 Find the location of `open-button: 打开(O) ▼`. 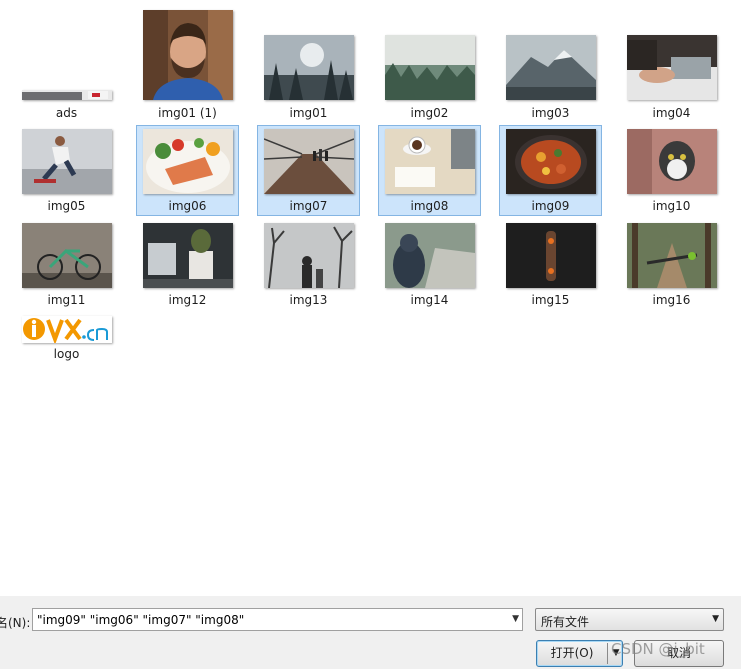

open-button: 打开(O) ▼ is located at coordinates (579, 653).